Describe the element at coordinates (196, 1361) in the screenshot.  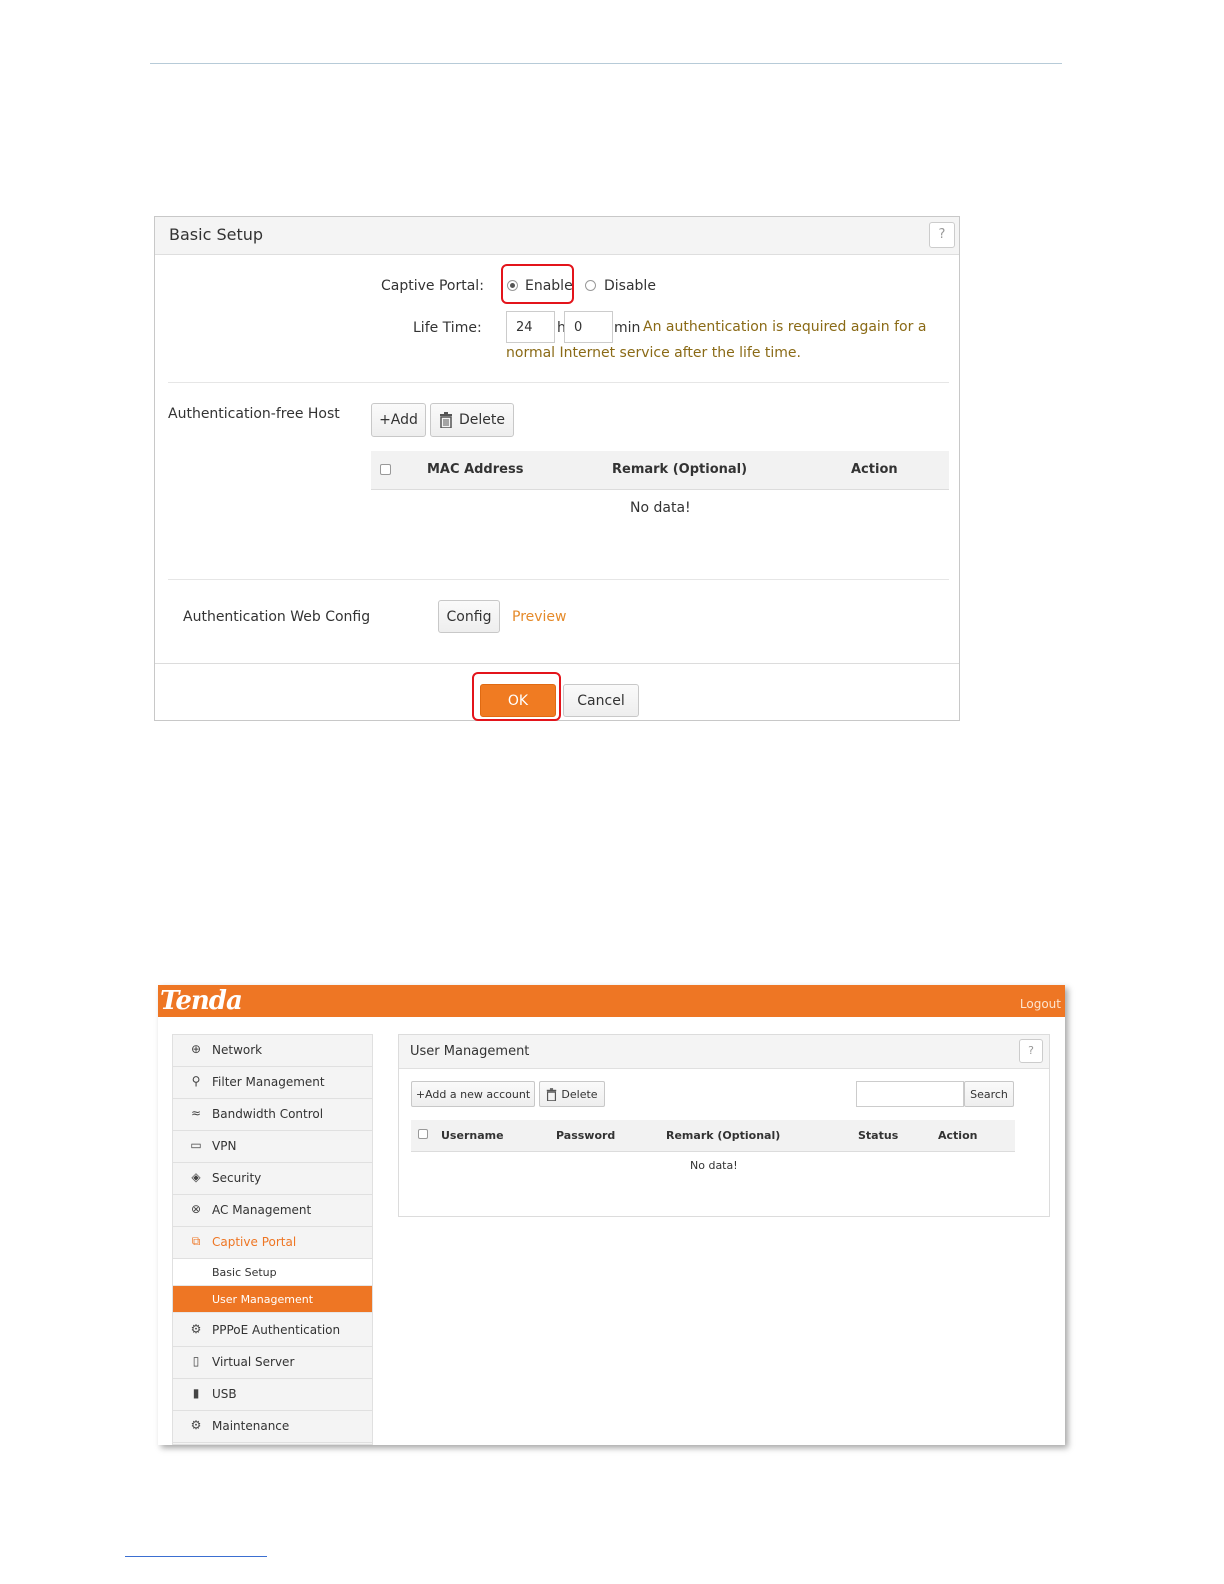
I see `server-icon: ▯` at that location.